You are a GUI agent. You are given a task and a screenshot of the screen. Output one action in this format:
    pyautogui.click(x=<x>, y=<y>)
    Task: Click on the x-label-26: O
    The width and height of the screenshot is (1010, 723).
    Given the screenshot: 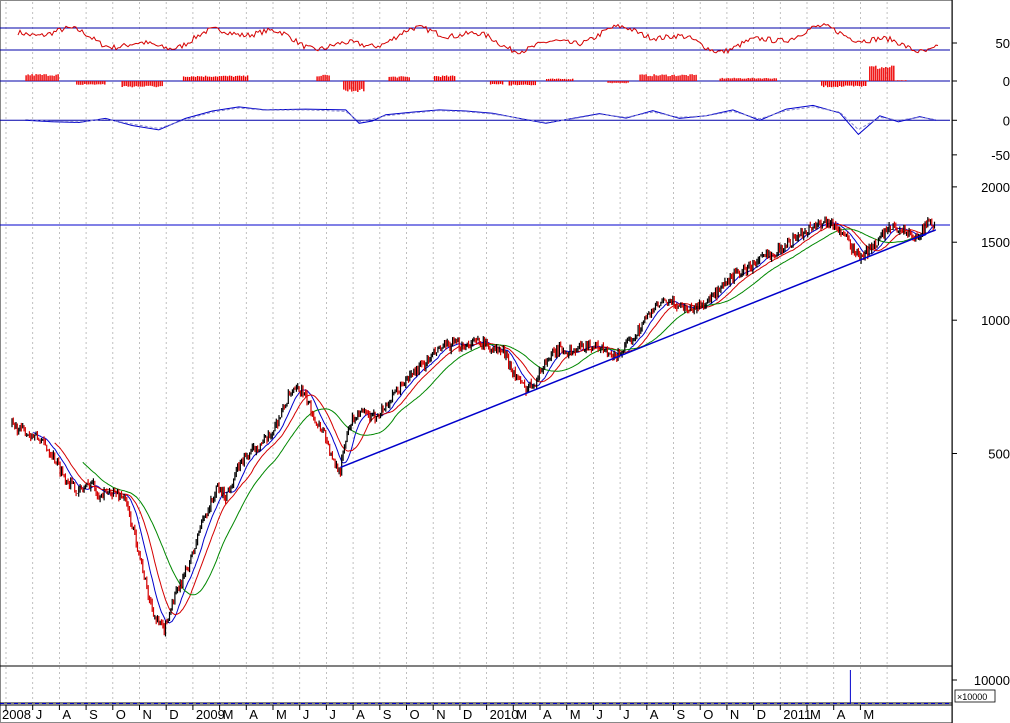 What is the action you would take?
    pyautogui.click(x=708, y=714)
    